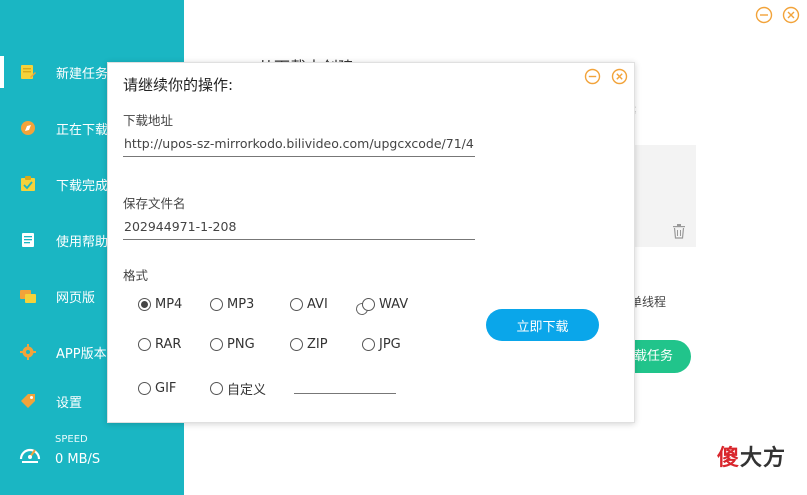 The image size is (807, 495). I want to click on format-radio-wav: WAV, so click(385, 304).